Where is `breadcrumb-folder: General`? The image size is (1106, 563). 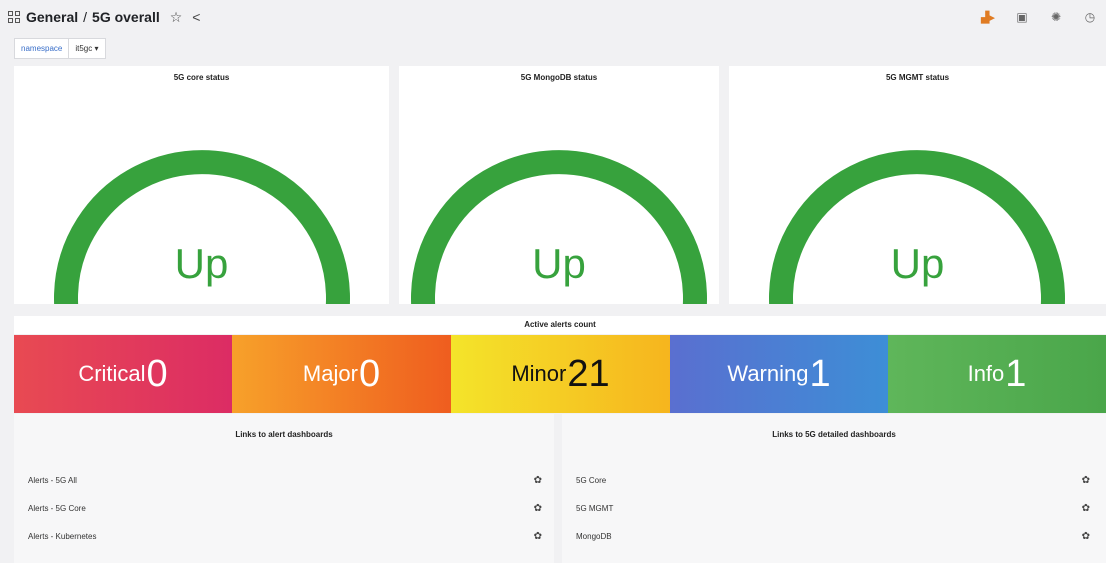
breadcrumb-folder: General is located at coordinates (52, 17).